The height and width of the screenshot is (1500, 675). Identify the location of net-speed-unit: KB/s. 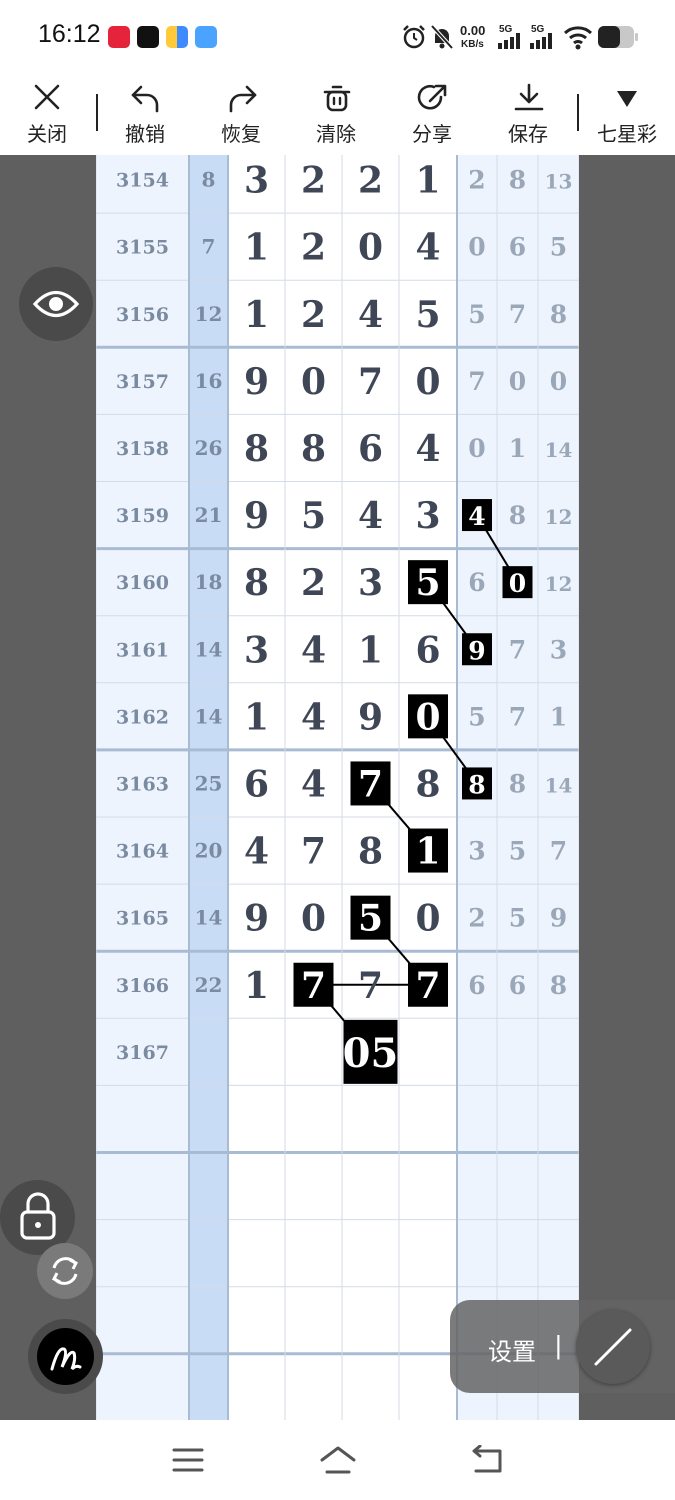
(472, 44).